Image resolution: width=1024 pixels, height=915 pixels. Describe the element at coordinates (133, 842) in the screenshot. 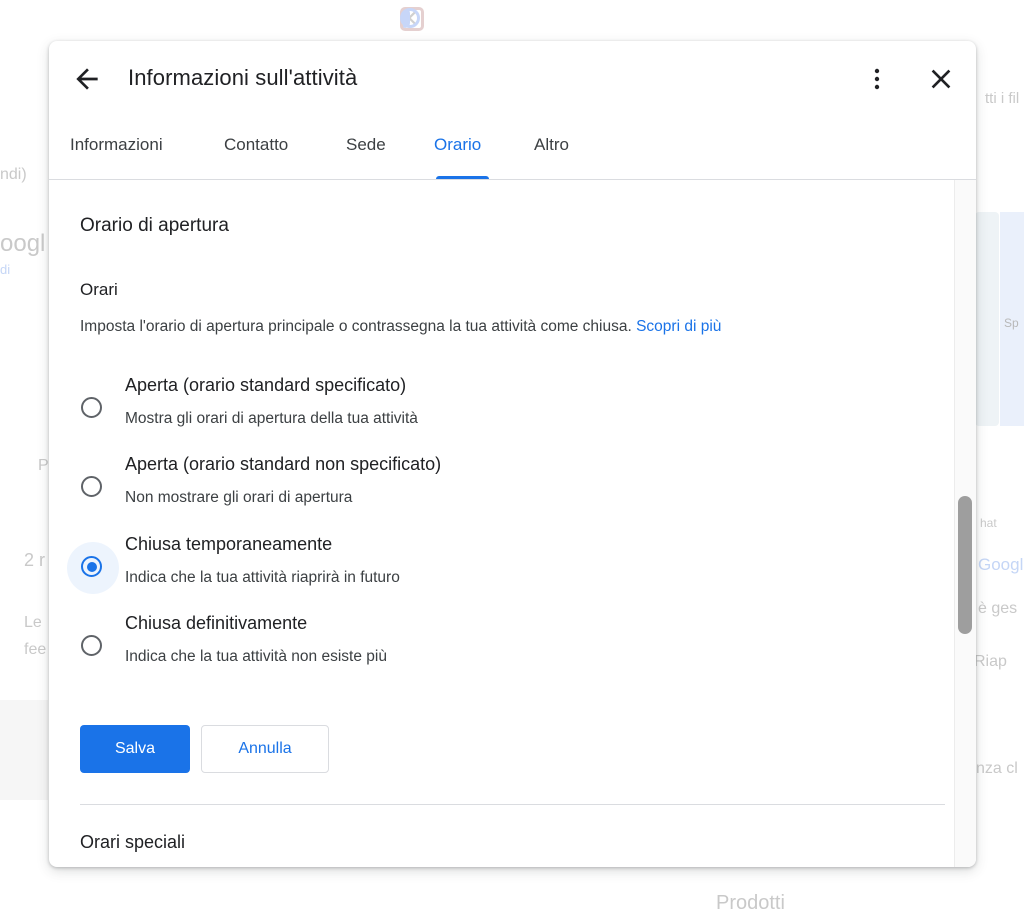

I see `special-hours-title: Orari speciali` at that location.